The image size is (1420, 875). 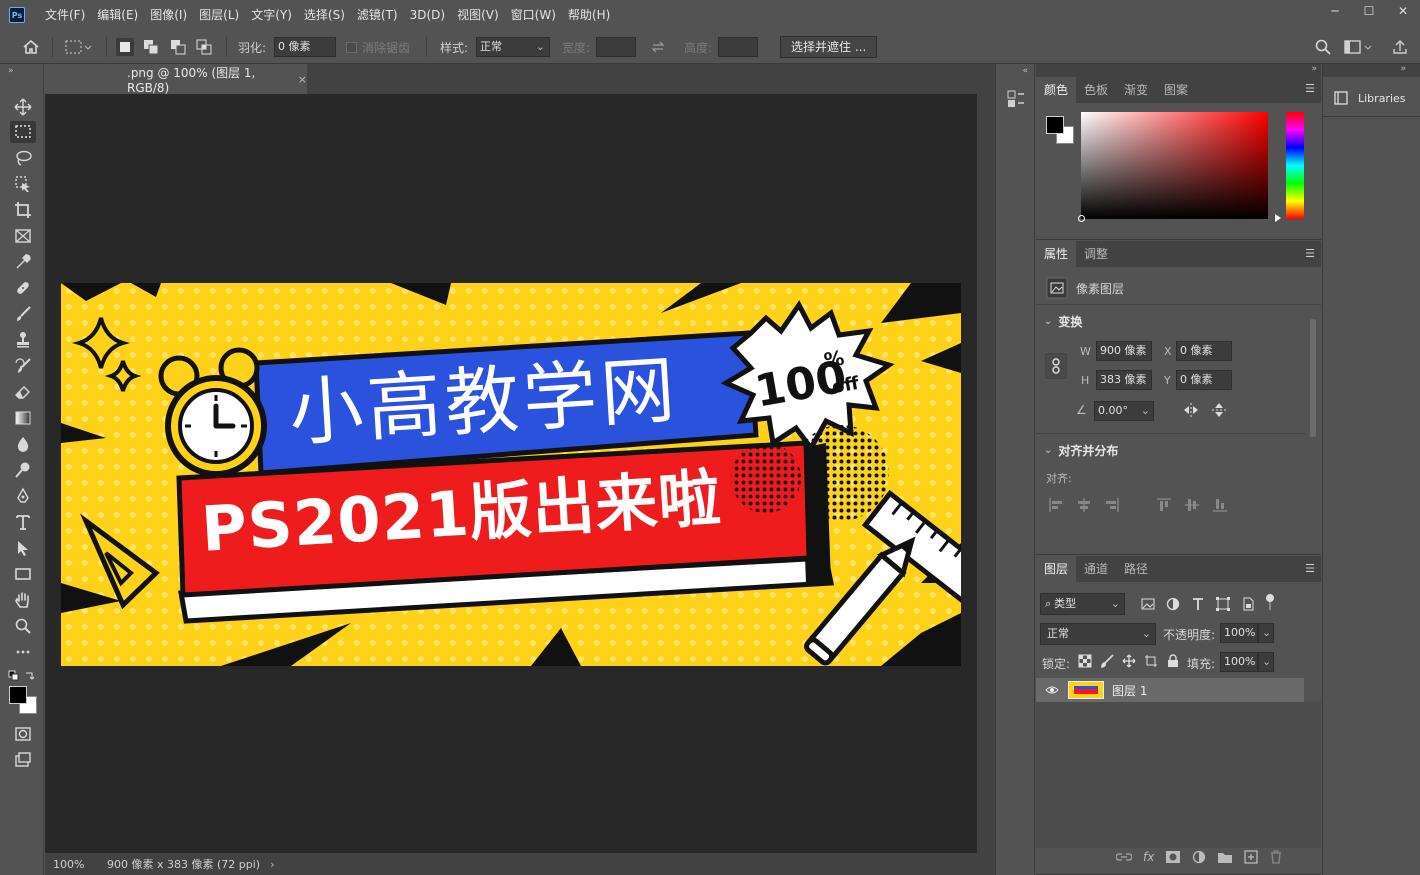 What do you see at coordinates (31, 47) in the screenshot?
I see `home-button` at bounding box center [31, 47].